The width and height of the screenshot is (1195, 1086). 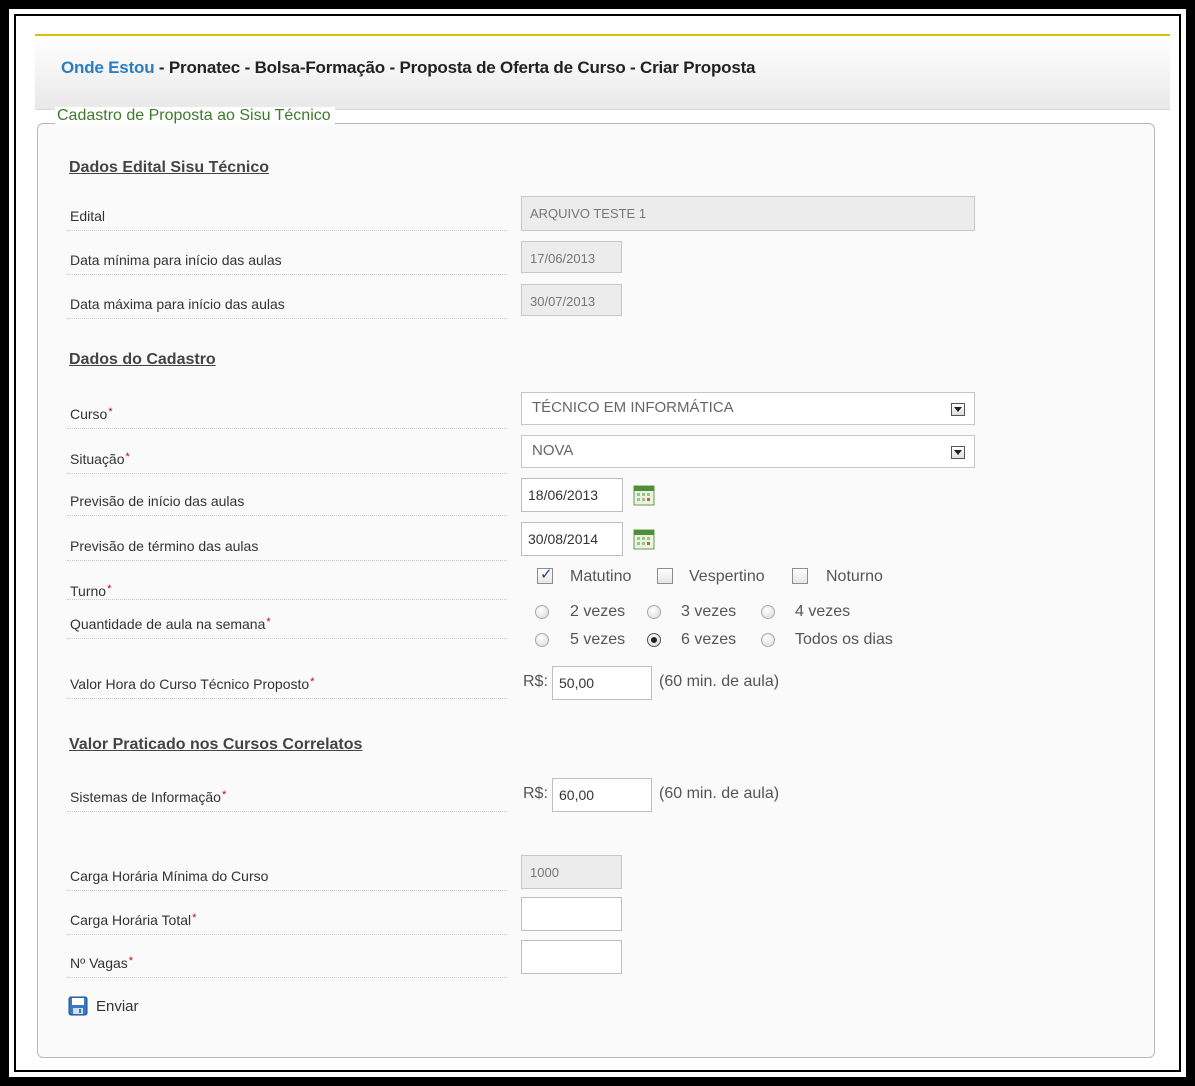 I want to click on label-situacao: Situação*, so click(x=100, y=459).